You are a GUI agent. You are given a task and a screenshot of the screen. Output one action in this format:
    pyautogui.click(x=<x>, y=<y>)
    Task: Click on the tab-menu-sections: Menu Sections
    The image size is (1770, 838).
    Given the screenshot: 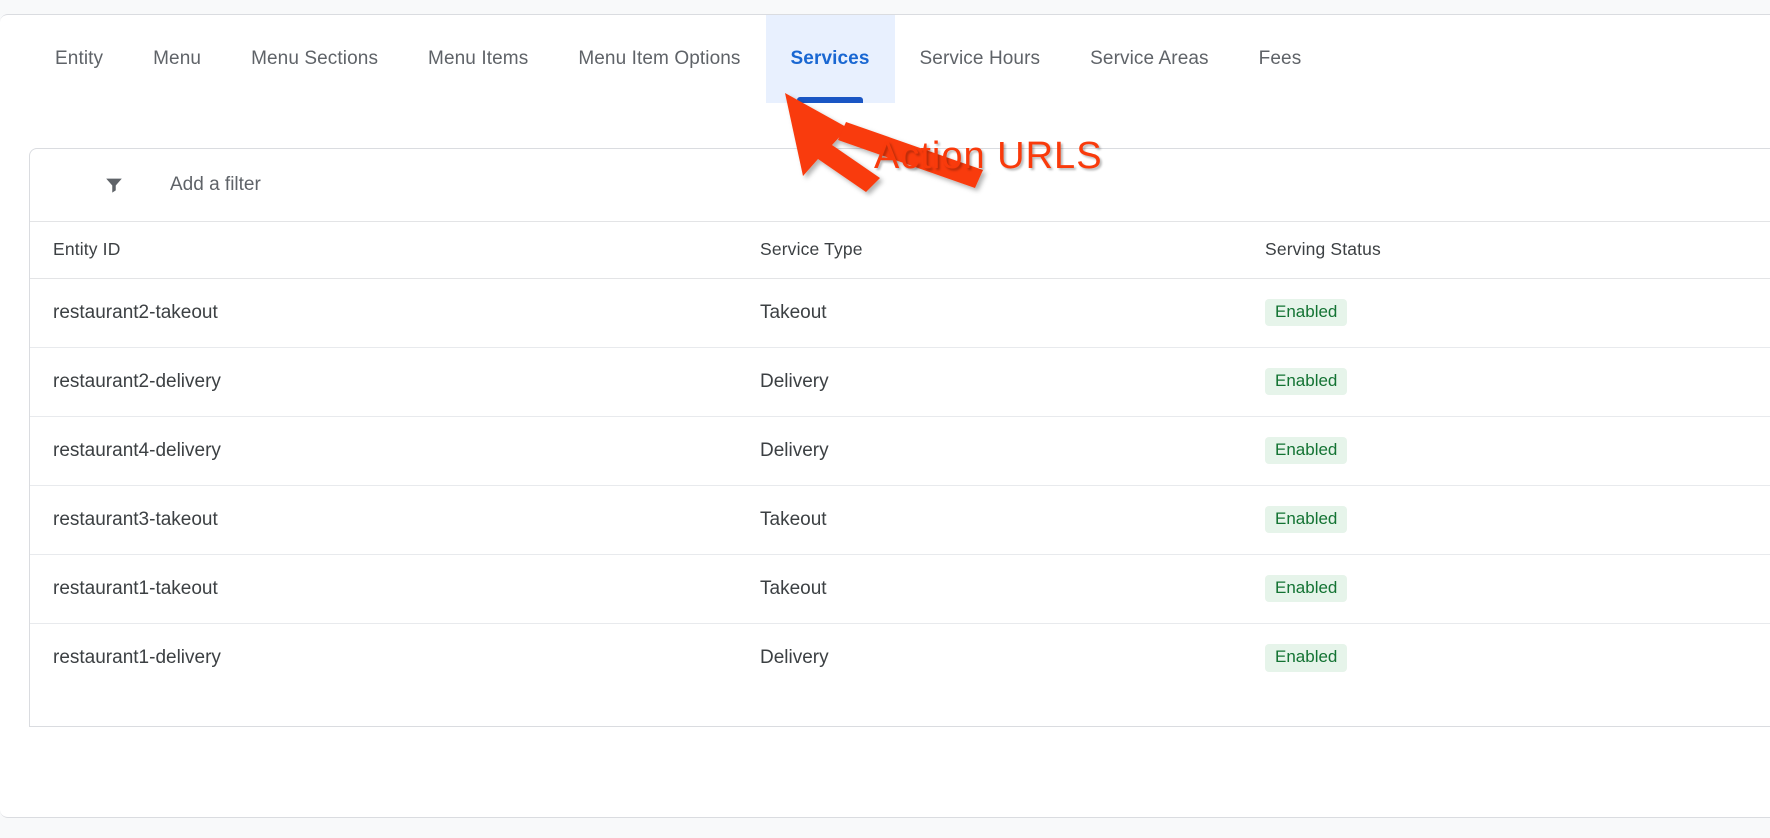 What is the action you would take?
    pyautogui.click(x=314, y=59)
    